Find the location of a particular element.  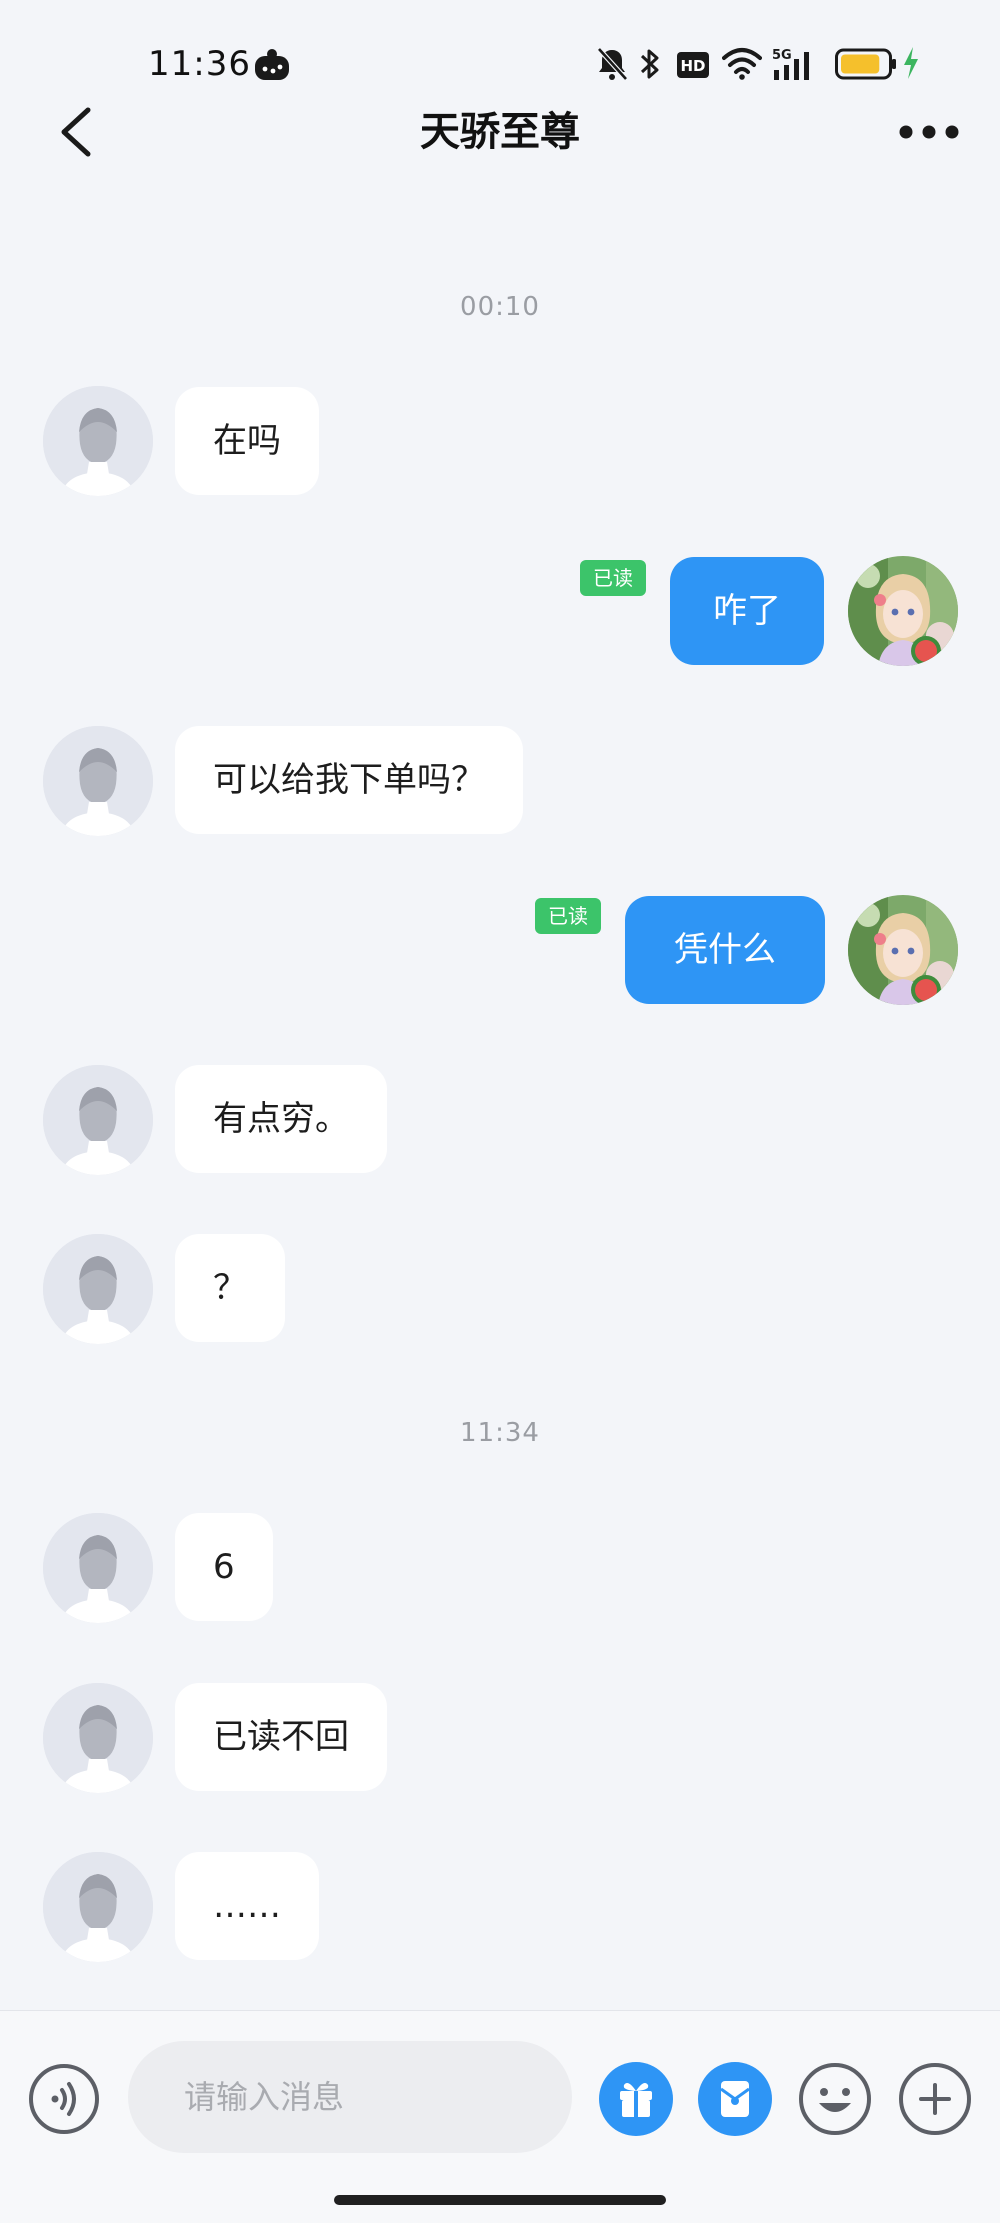

red-packet-icon is located at coordinates (735, 2099).